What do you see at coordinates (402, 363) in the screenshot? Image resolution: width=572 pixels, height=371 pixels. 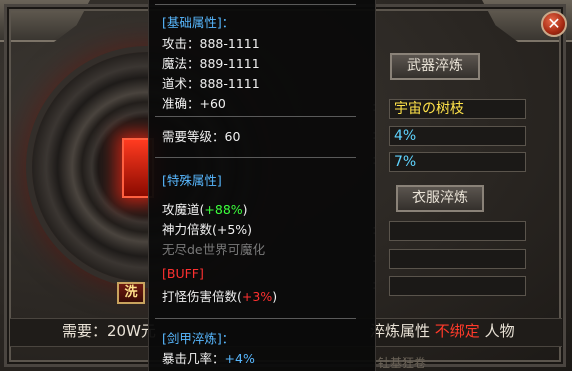 I see `footer-text: 钍基狂卷` at bounding box center [402, 363].